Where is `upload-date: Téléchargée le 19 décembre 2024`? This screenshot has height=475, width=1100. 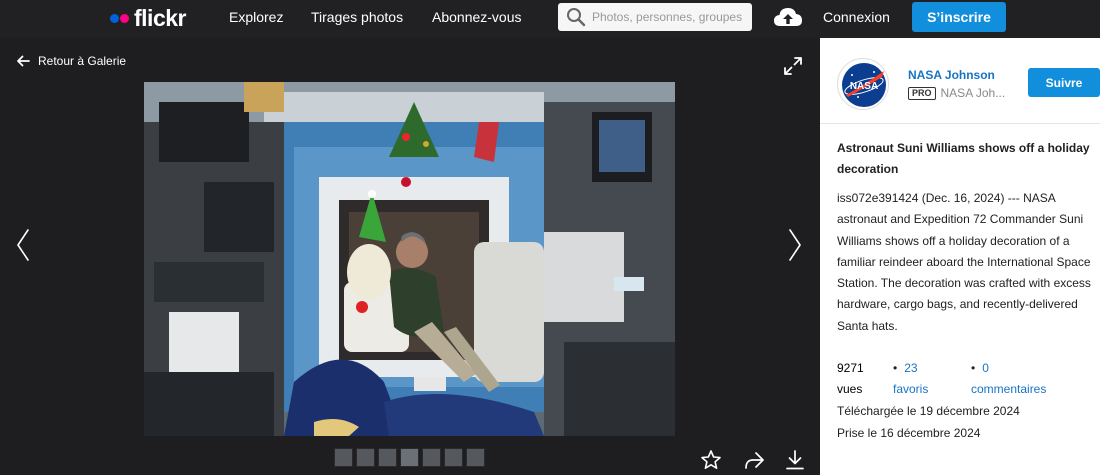 upload-date: Téléchargée le 19 décembre 2024 is located at coordinates (928, 411).